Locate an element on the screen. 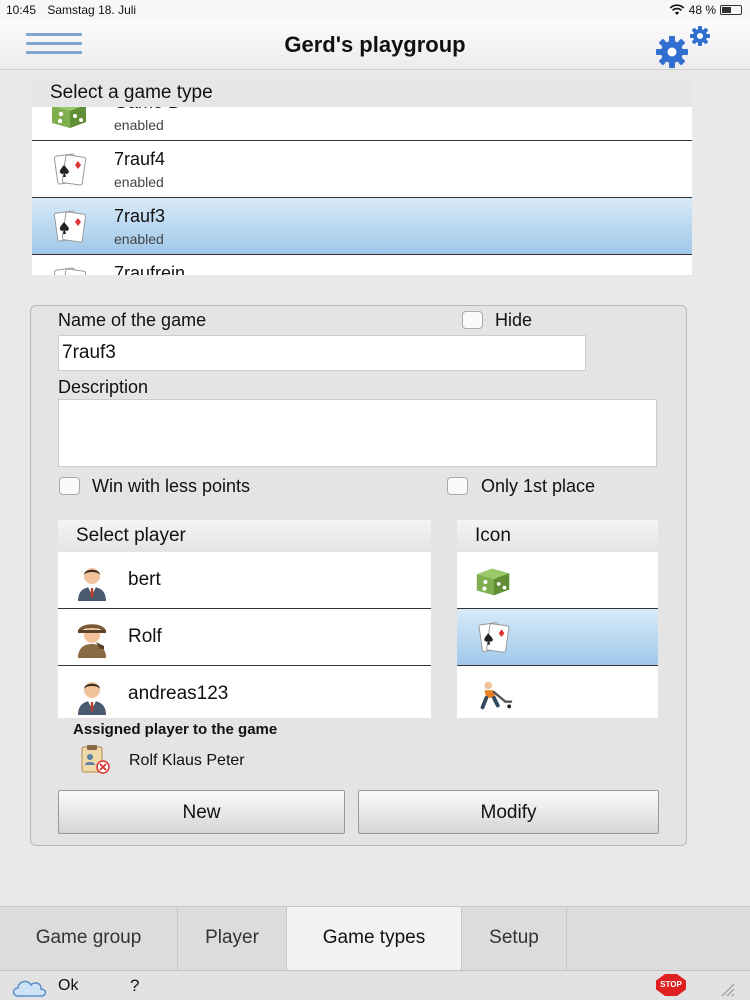 The image size is (750, 1000). only-first-place-checkbox is located at coordinates (457, 486).